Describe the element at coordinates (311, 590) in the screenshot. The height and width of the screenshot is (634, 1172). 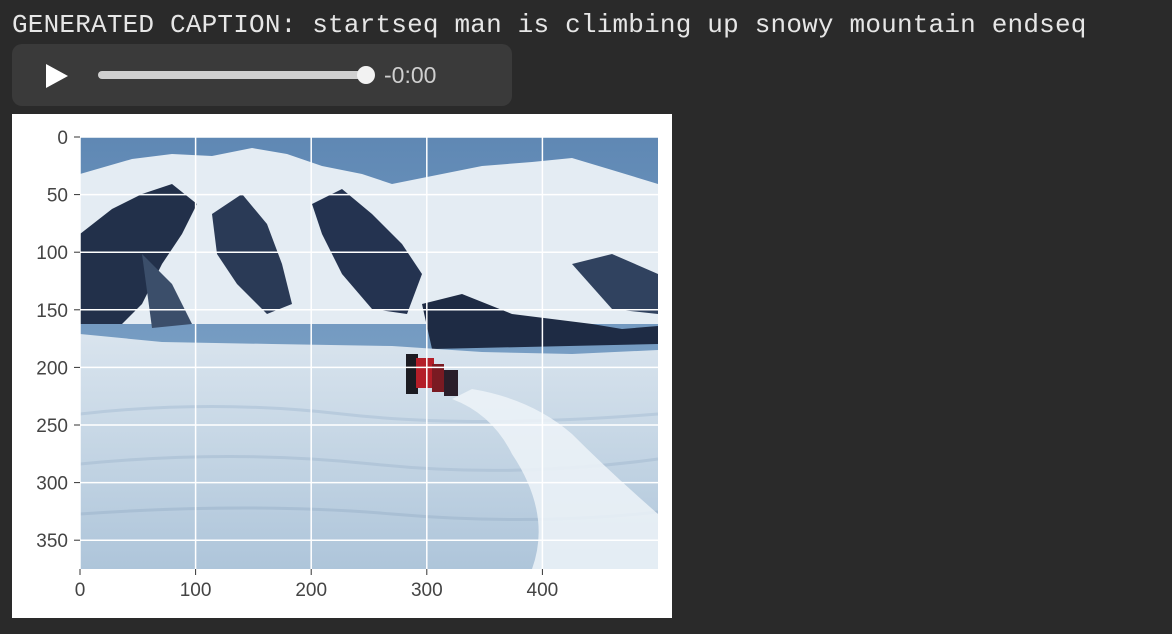
I see `x-tick-label: 200` at that location.